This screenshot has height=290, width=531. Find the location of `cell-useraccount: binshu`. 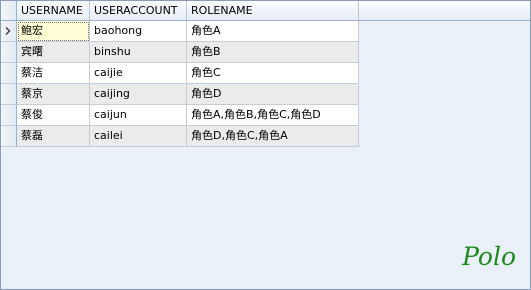

cell-useraccount: binshu is located at coordinates (138, 52).